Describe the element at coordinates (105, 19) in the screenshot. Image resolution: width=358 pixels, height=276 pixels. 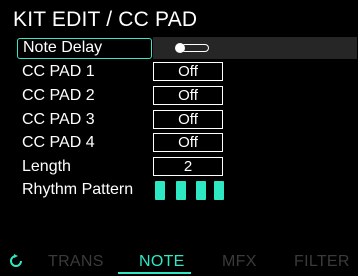
I see `page-title: KIT EDIT / CC PAD` at that location.